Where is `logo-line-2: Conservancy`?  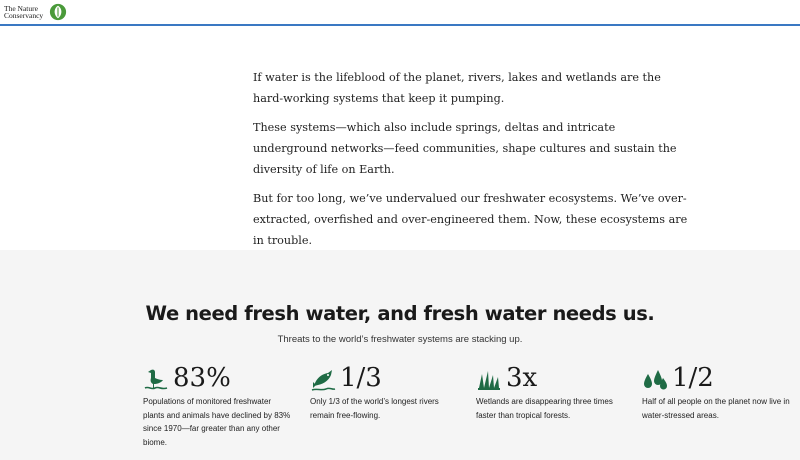
logo-line-2: Conservancy is located at coordinates (24, 15).